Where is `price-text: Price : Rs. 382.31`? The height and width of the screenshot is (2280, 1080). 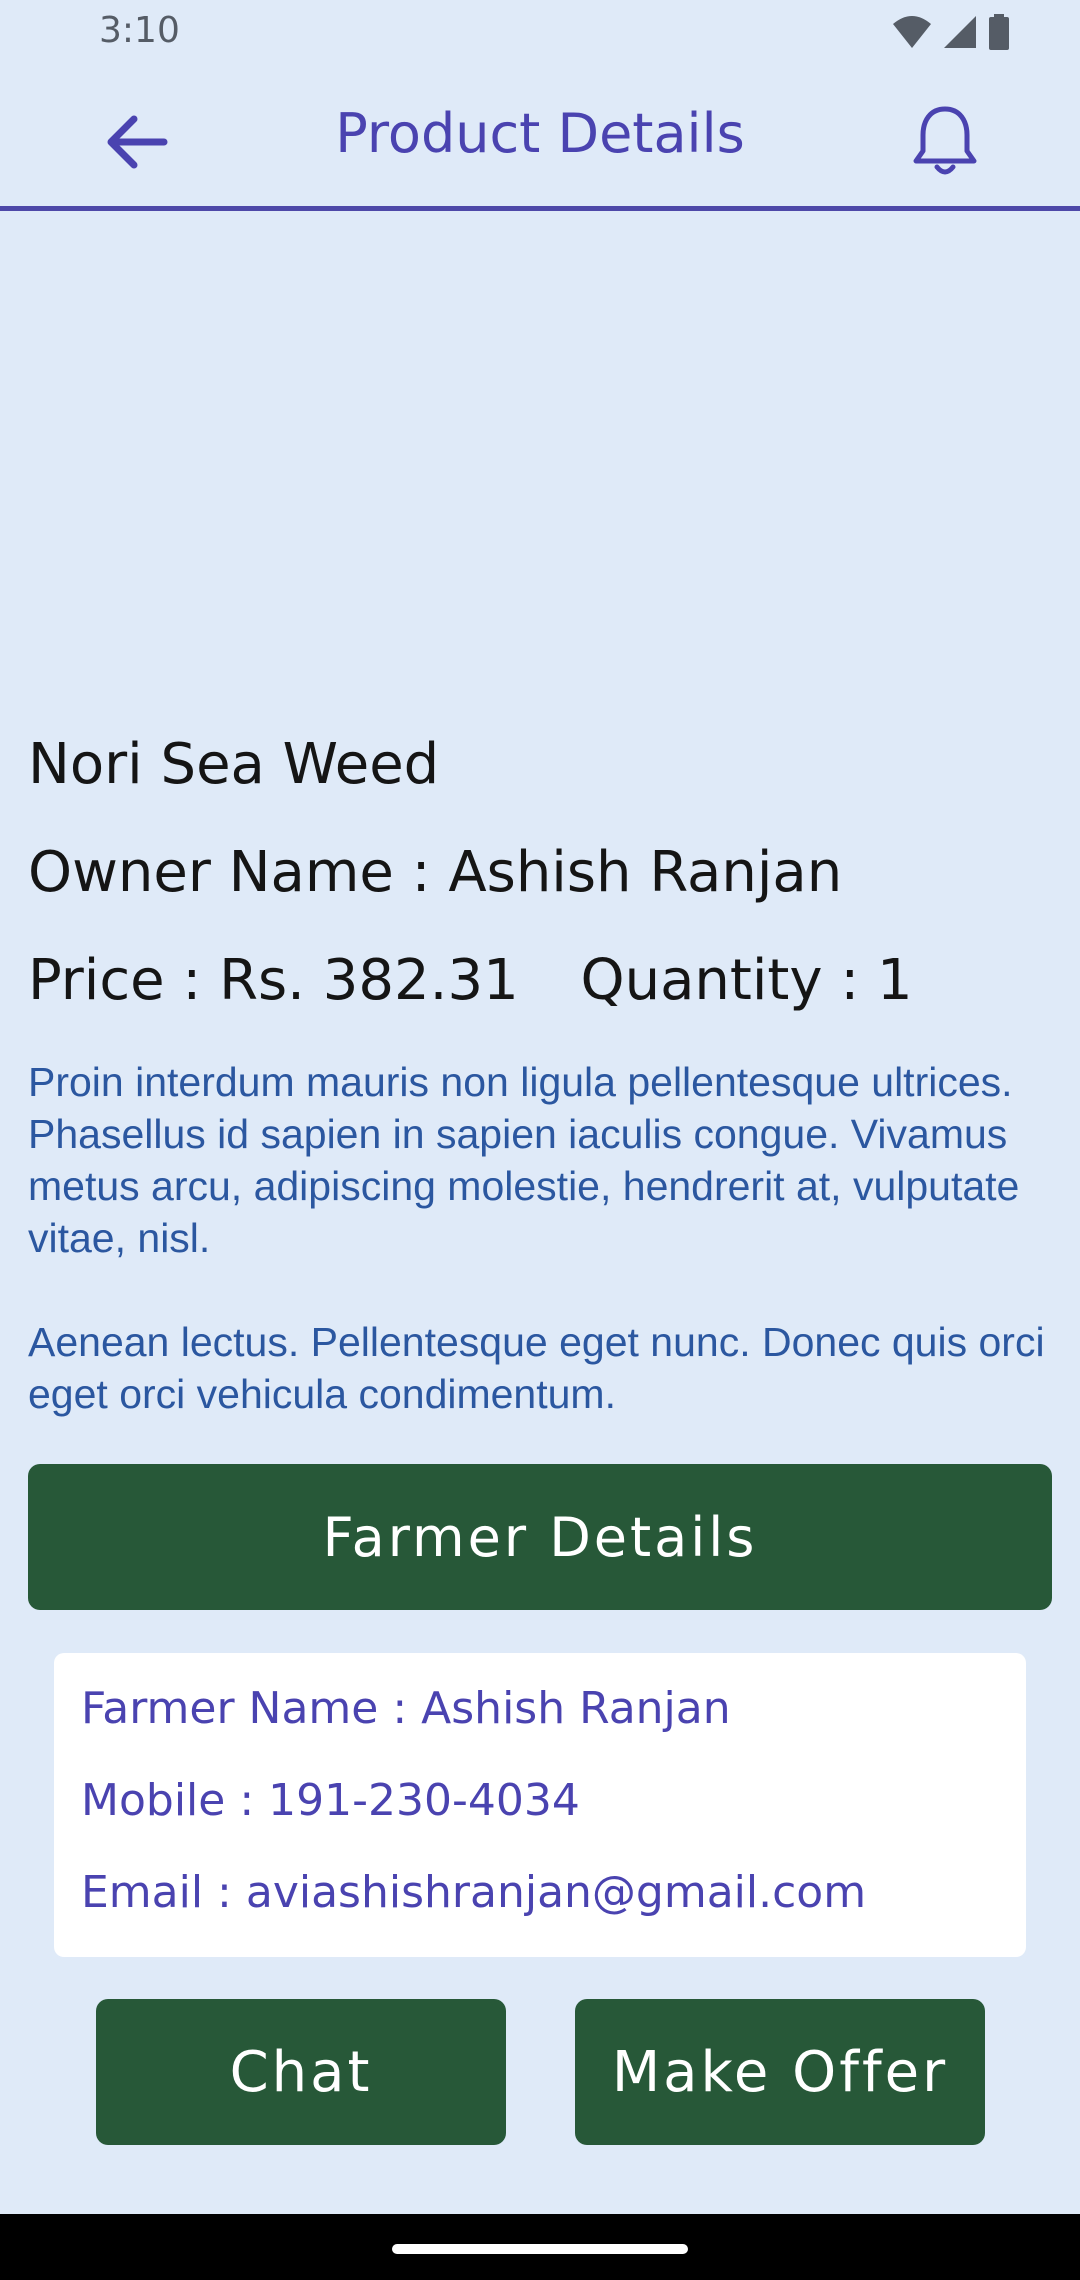
price-text: Price : Rs. 382.31 is located at coordinates (273, 980).